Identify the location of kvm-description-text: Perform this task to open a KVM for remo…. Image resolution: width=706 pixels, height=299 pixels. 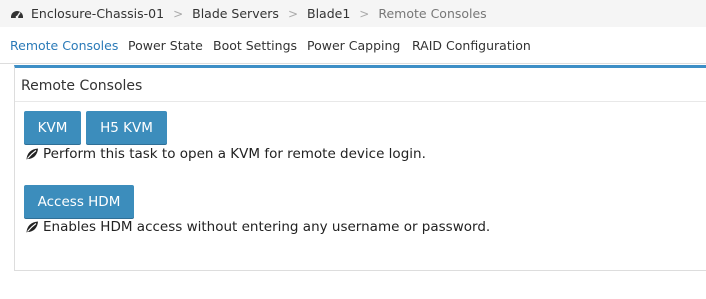
(234, 154).